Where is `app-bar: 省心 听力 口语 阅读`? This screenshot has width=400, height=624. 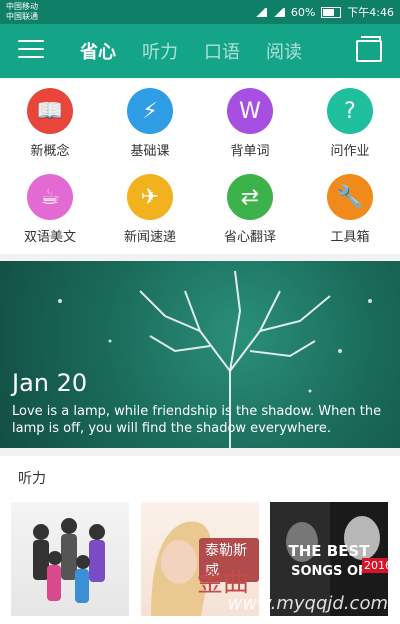 app-bar: 省心 听力 口语 阅读 is located at coordinates (200, 51).